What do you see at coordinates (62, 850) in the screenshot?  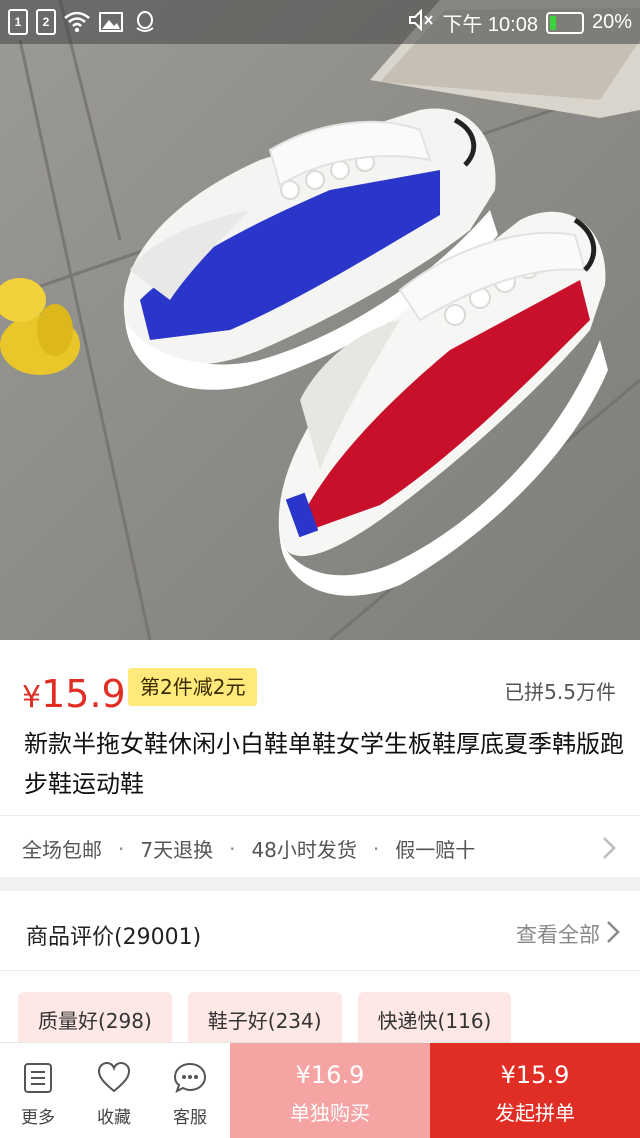 I see `service-free-shipping: 全场包邮` at bounding box center [62, 850].